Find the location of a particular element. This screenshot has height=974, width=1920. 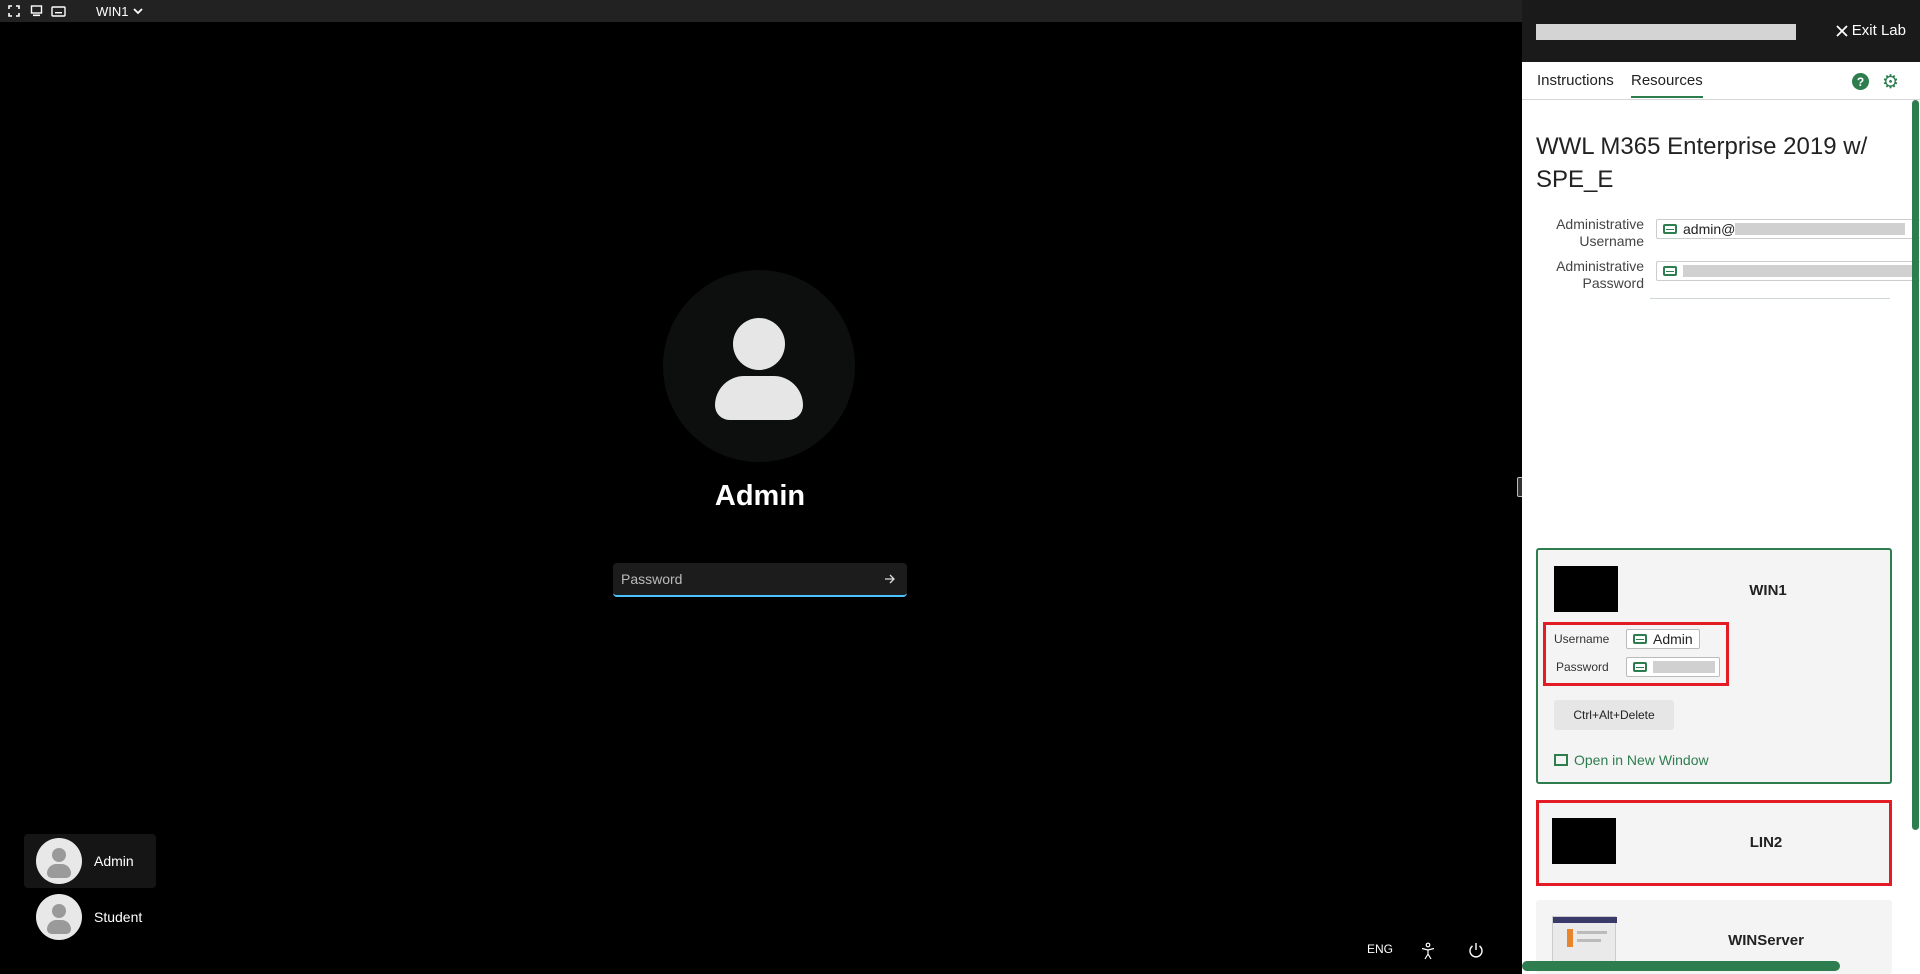

vm-name: LIN2 is located at coordinates (1766, 842).